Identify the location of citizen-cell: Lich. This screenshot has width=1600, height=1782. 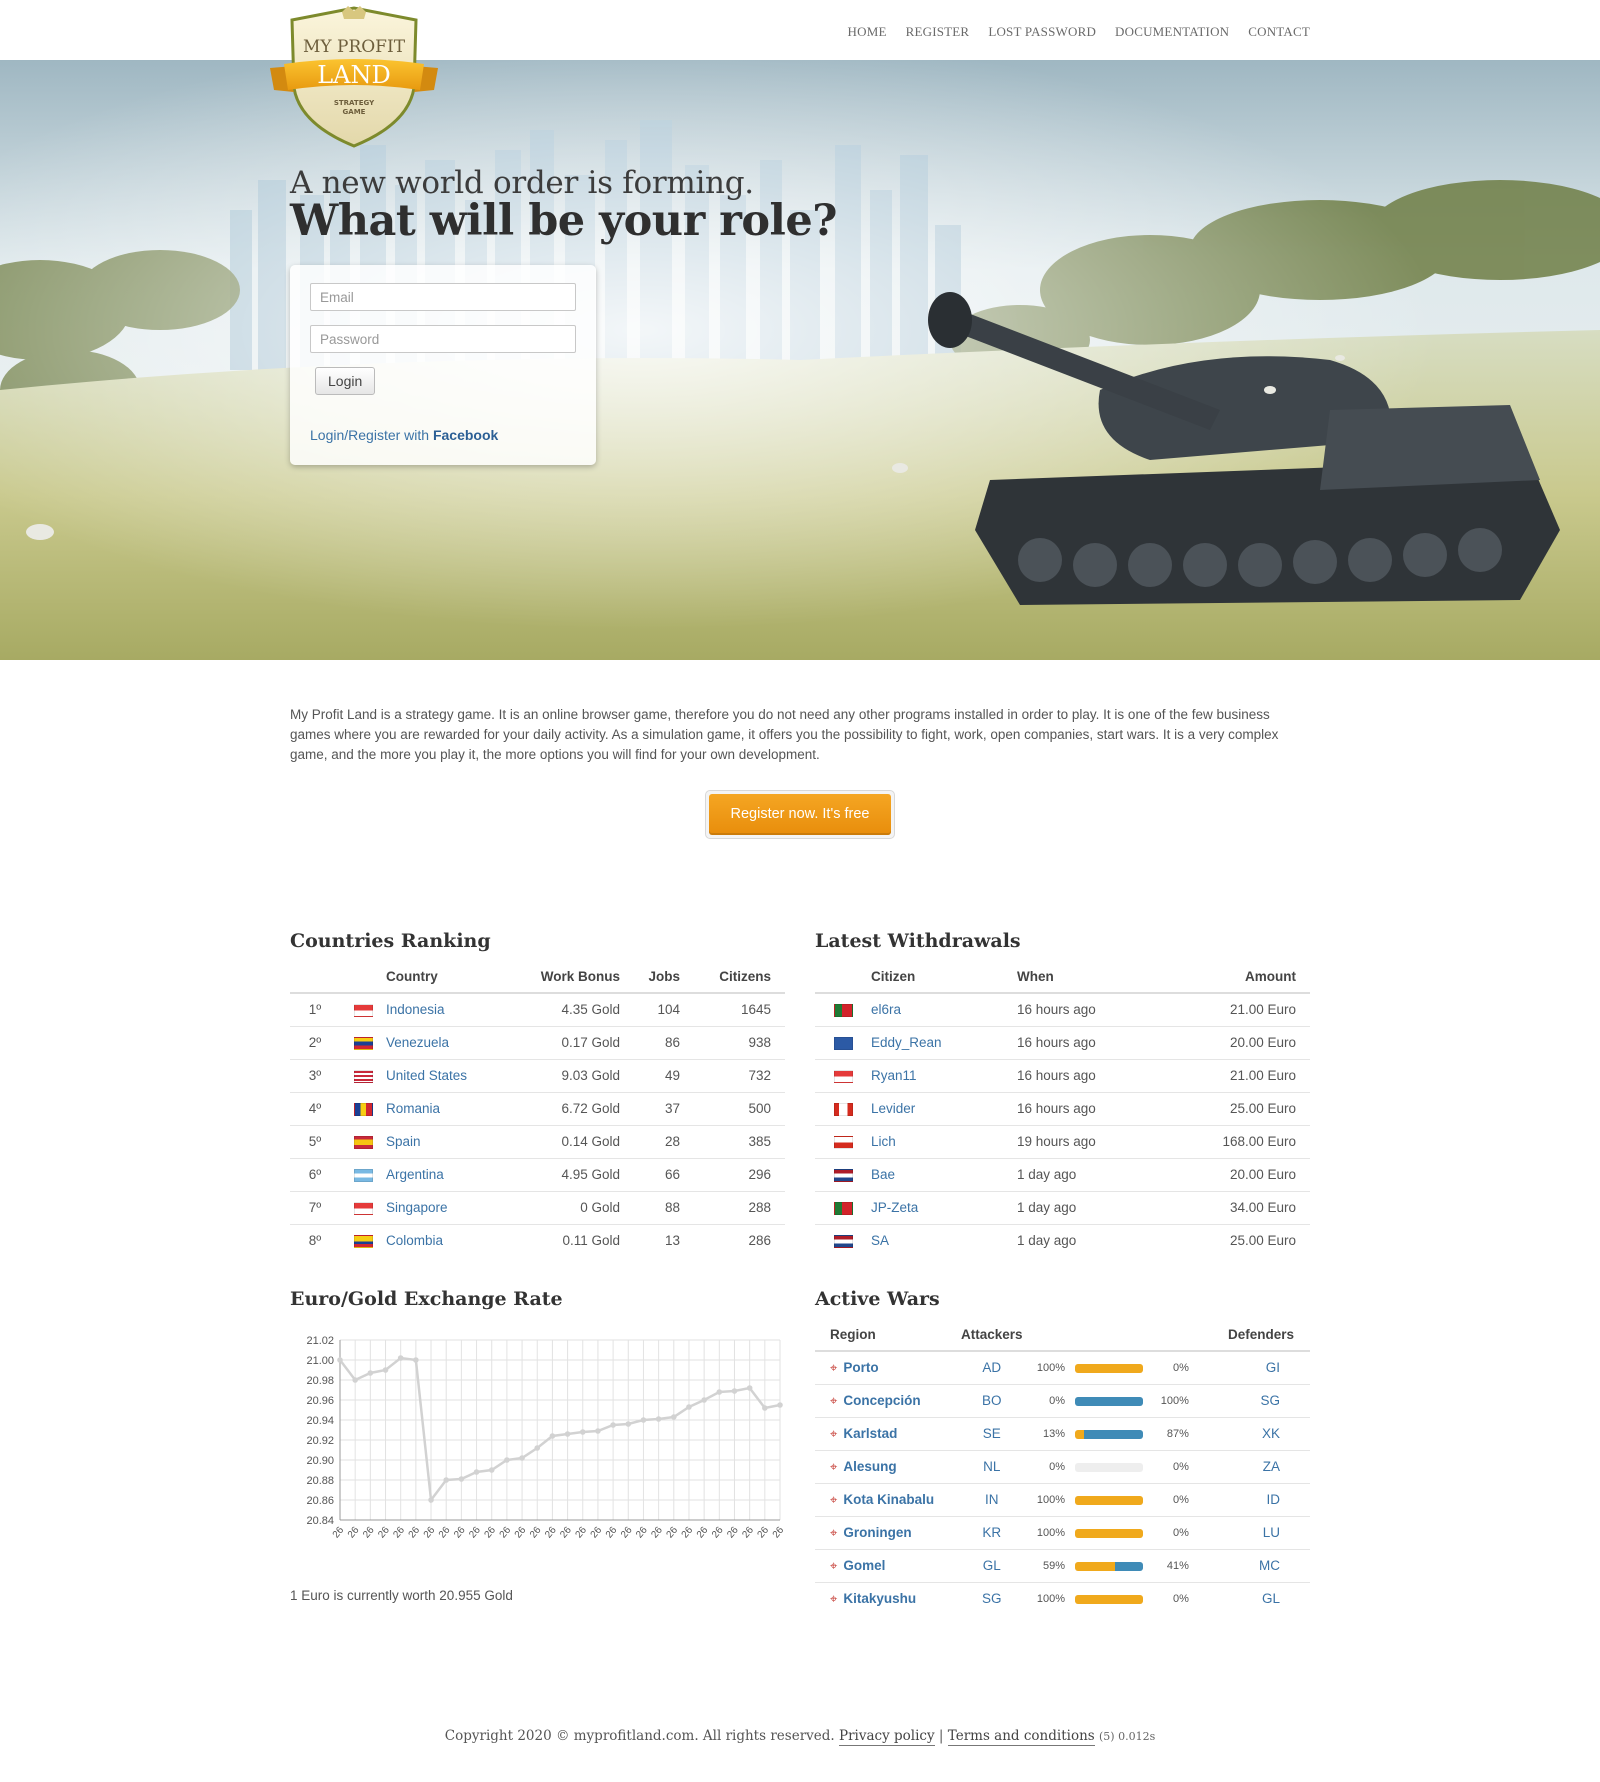
(944, 1142).